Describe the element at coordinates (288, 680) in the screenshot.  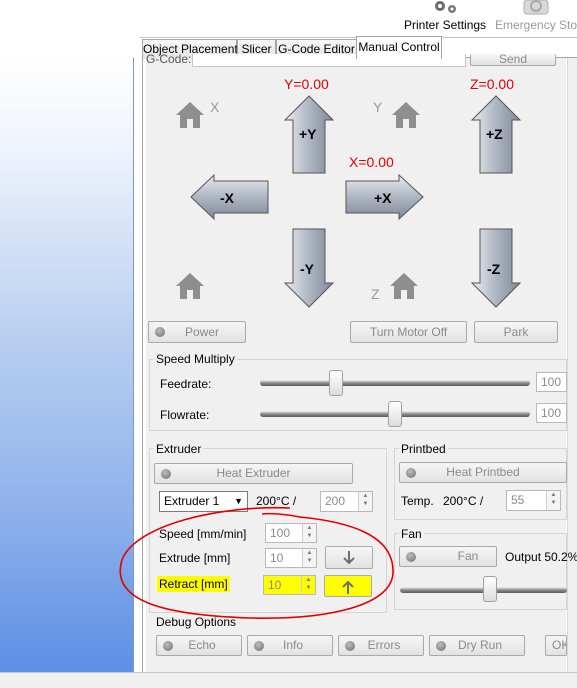
I see `bottom-status-strip` at that location.